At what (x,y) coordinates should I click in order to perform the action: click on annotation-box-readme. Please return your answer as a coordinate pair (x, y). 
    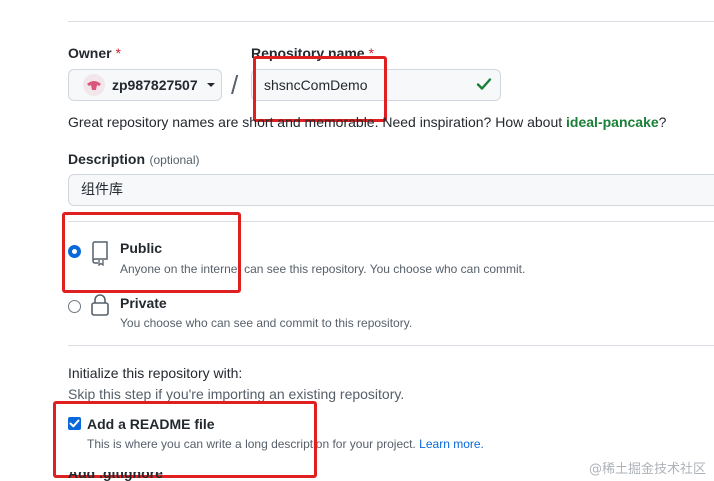
    Looking at the image, I should click on (185, 439).